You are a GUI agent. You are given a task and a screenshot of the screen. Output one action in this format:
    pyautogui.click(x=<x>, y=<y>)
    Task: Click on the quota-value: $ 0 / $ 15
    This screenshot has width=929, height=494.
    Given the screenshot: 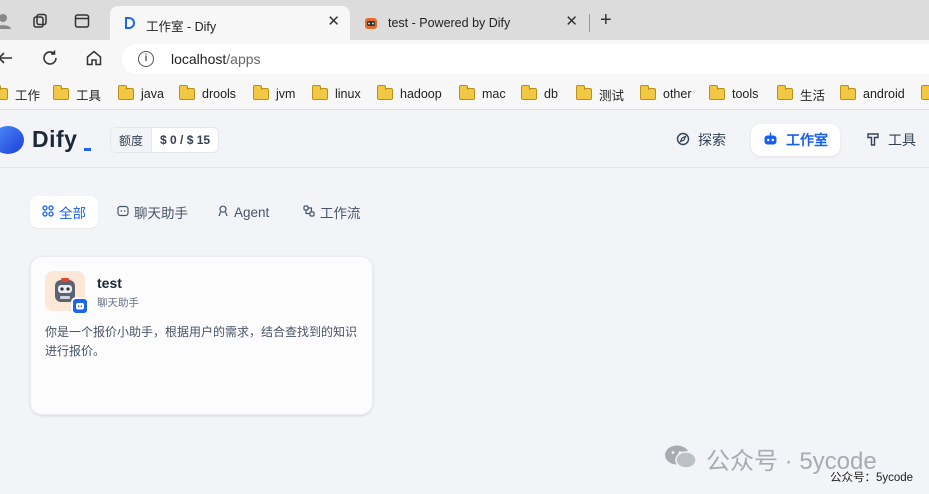 What is the action you would take?
    pyautogui.click(x=185, y=140)
    